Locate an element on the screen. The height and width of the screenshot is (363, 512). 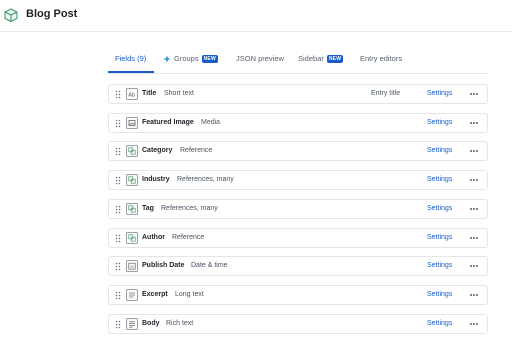
field-type: Short text is located at coordinates (179, 93).